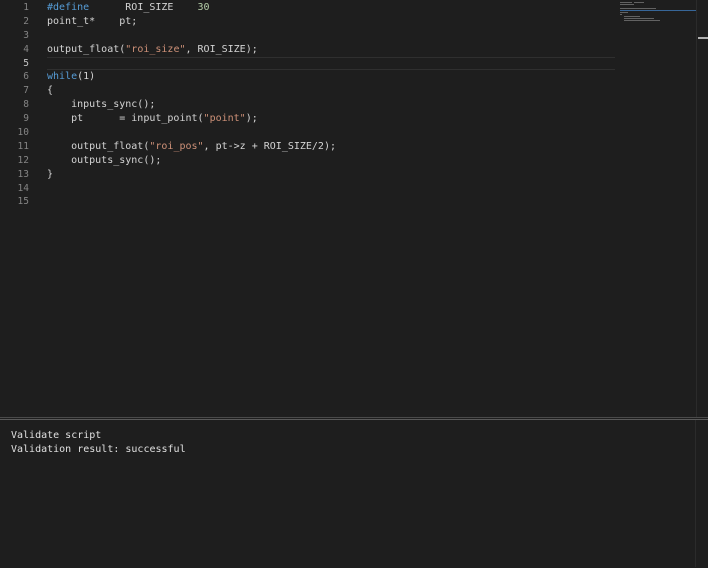 This screenshot has width=708, height=568. I want to click on code-line: {, so click(331, 91).